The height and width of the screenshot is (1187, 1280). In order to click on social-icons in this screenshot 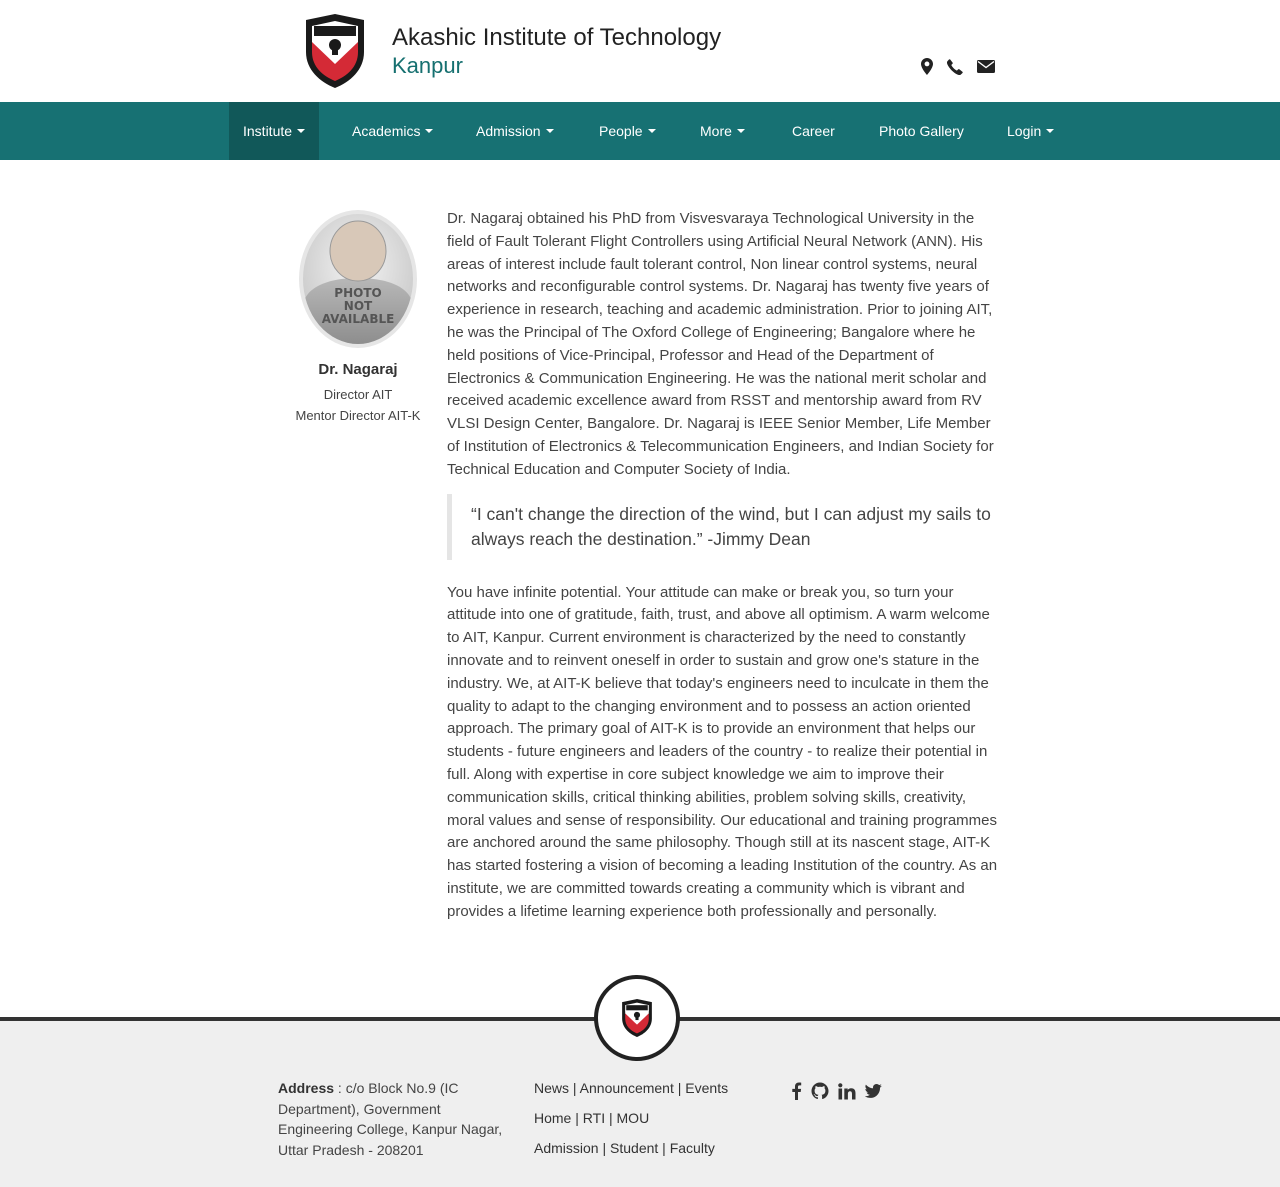, I will do `click(836, 1091)`.